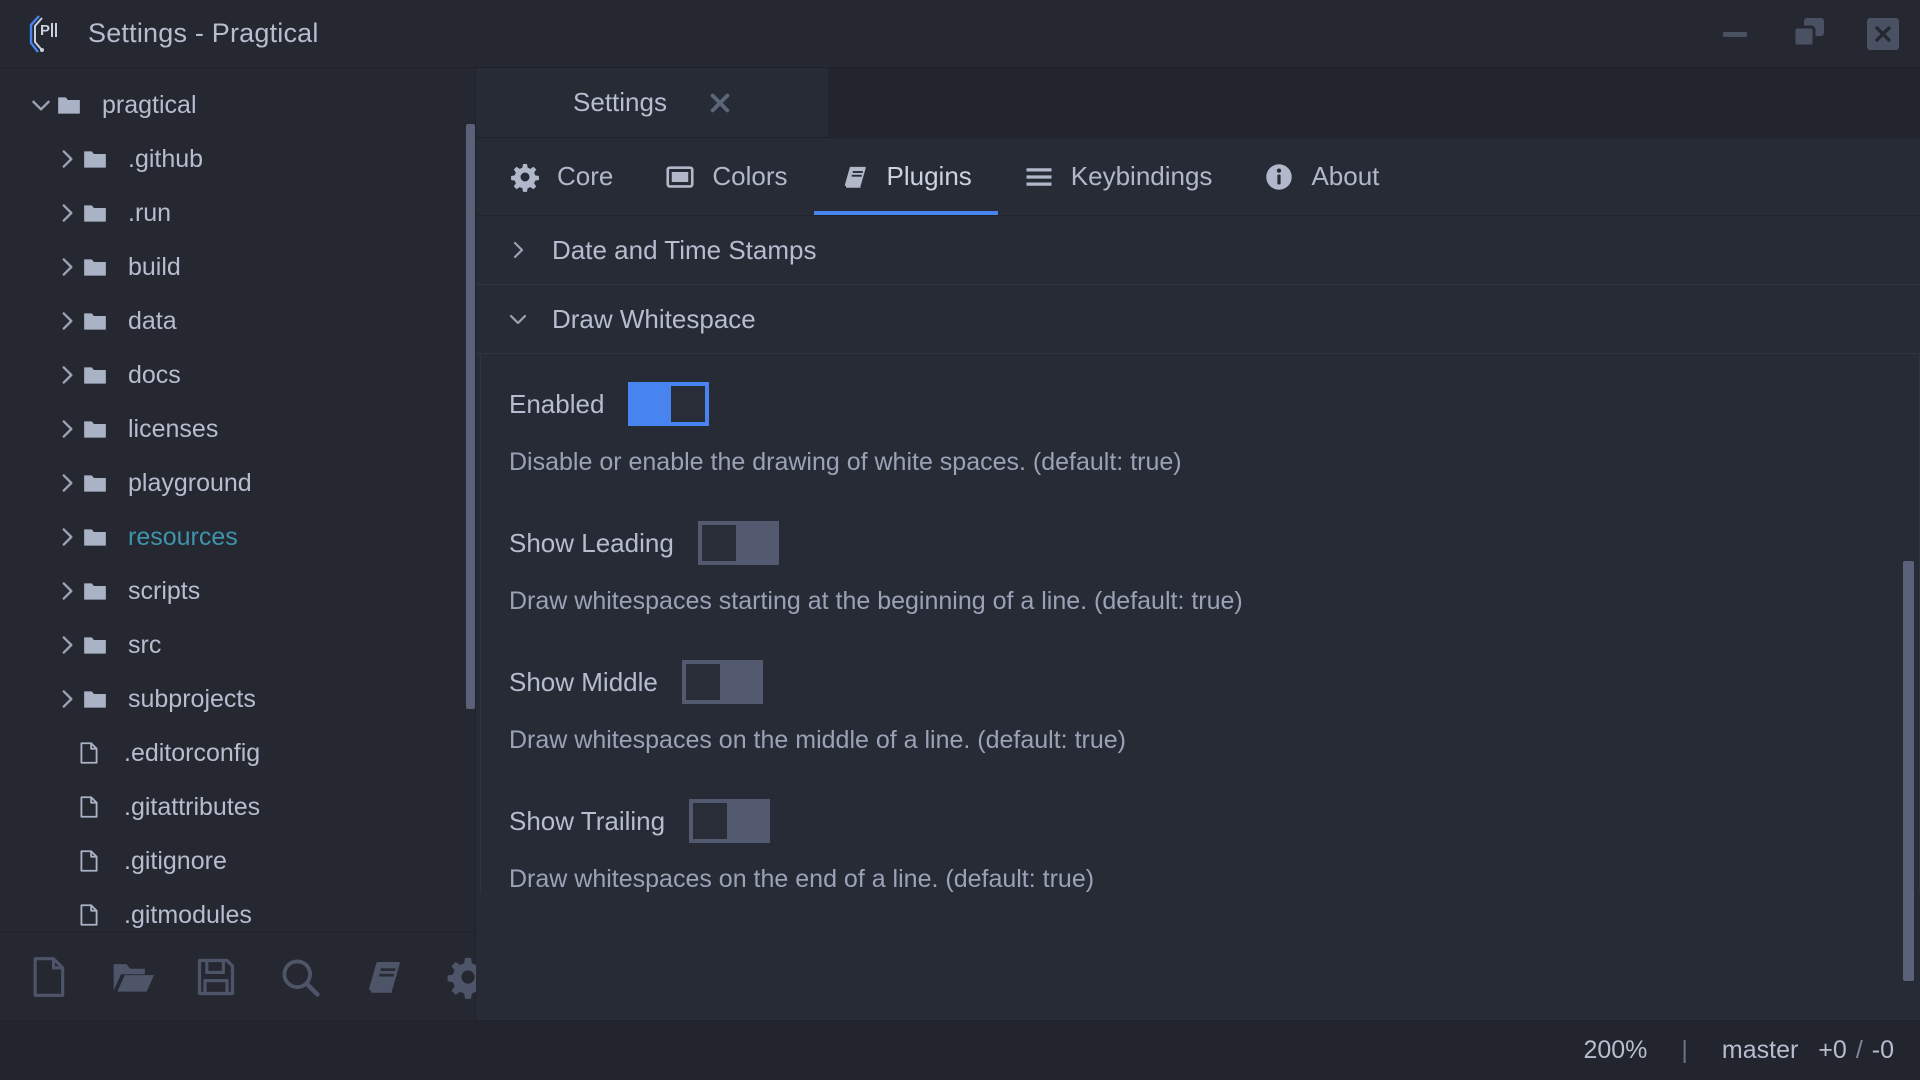  I want to click on sidebar-scrollbar, so click(470, 416).